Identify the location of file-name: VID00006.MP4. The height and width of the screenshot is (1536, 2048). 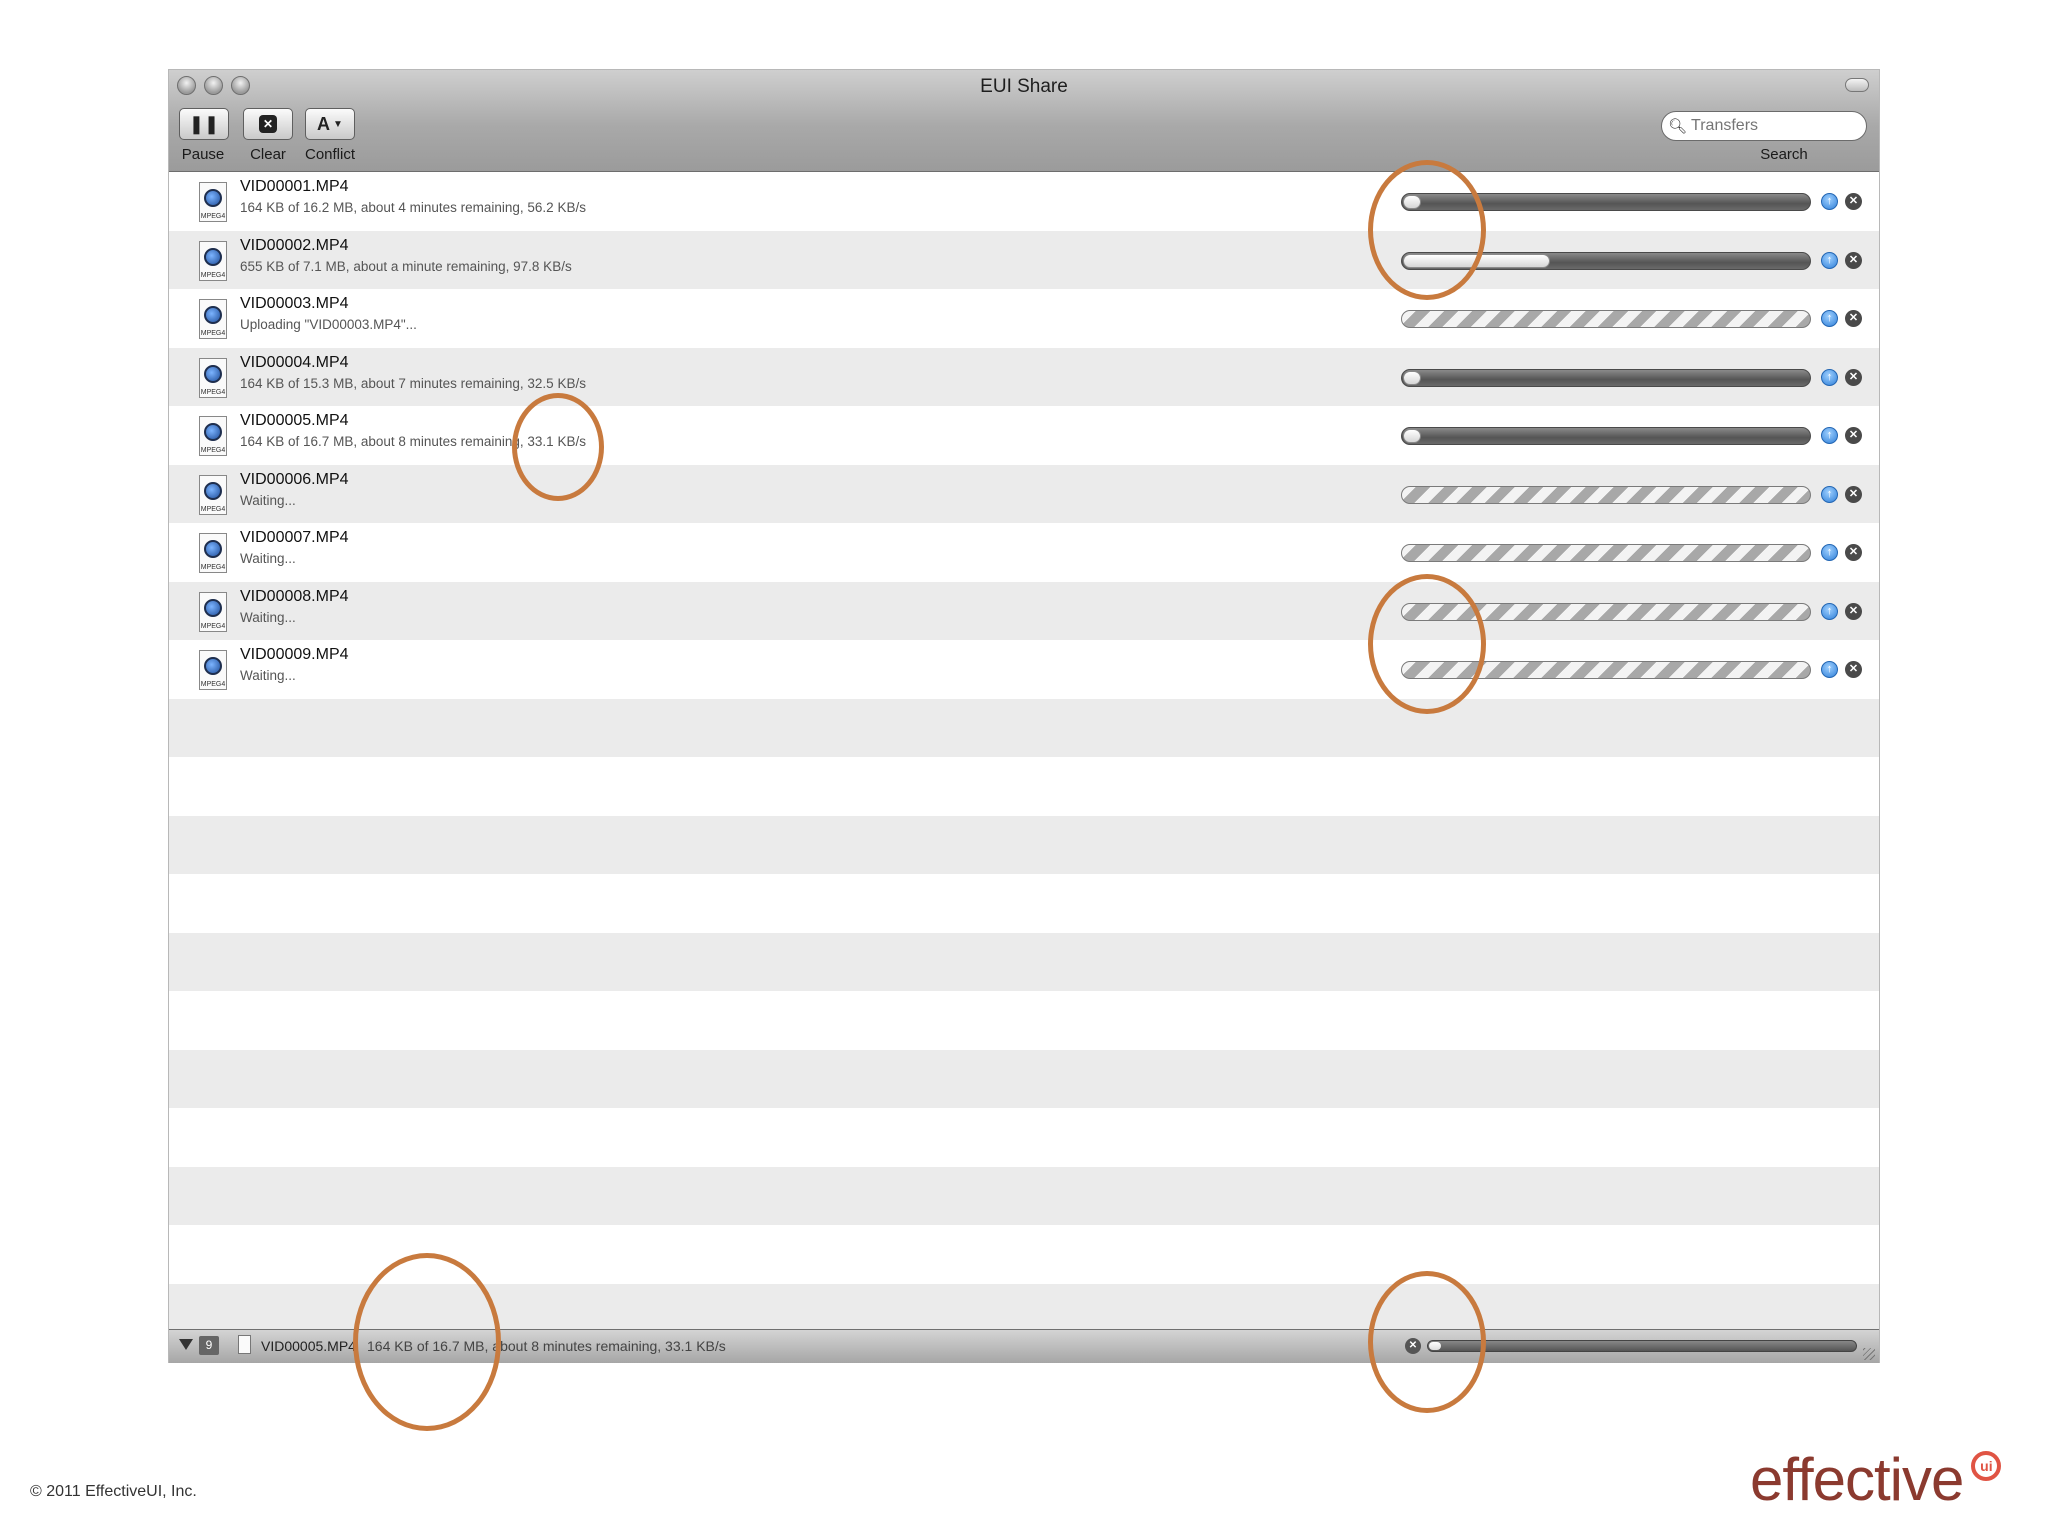
(294, 479).